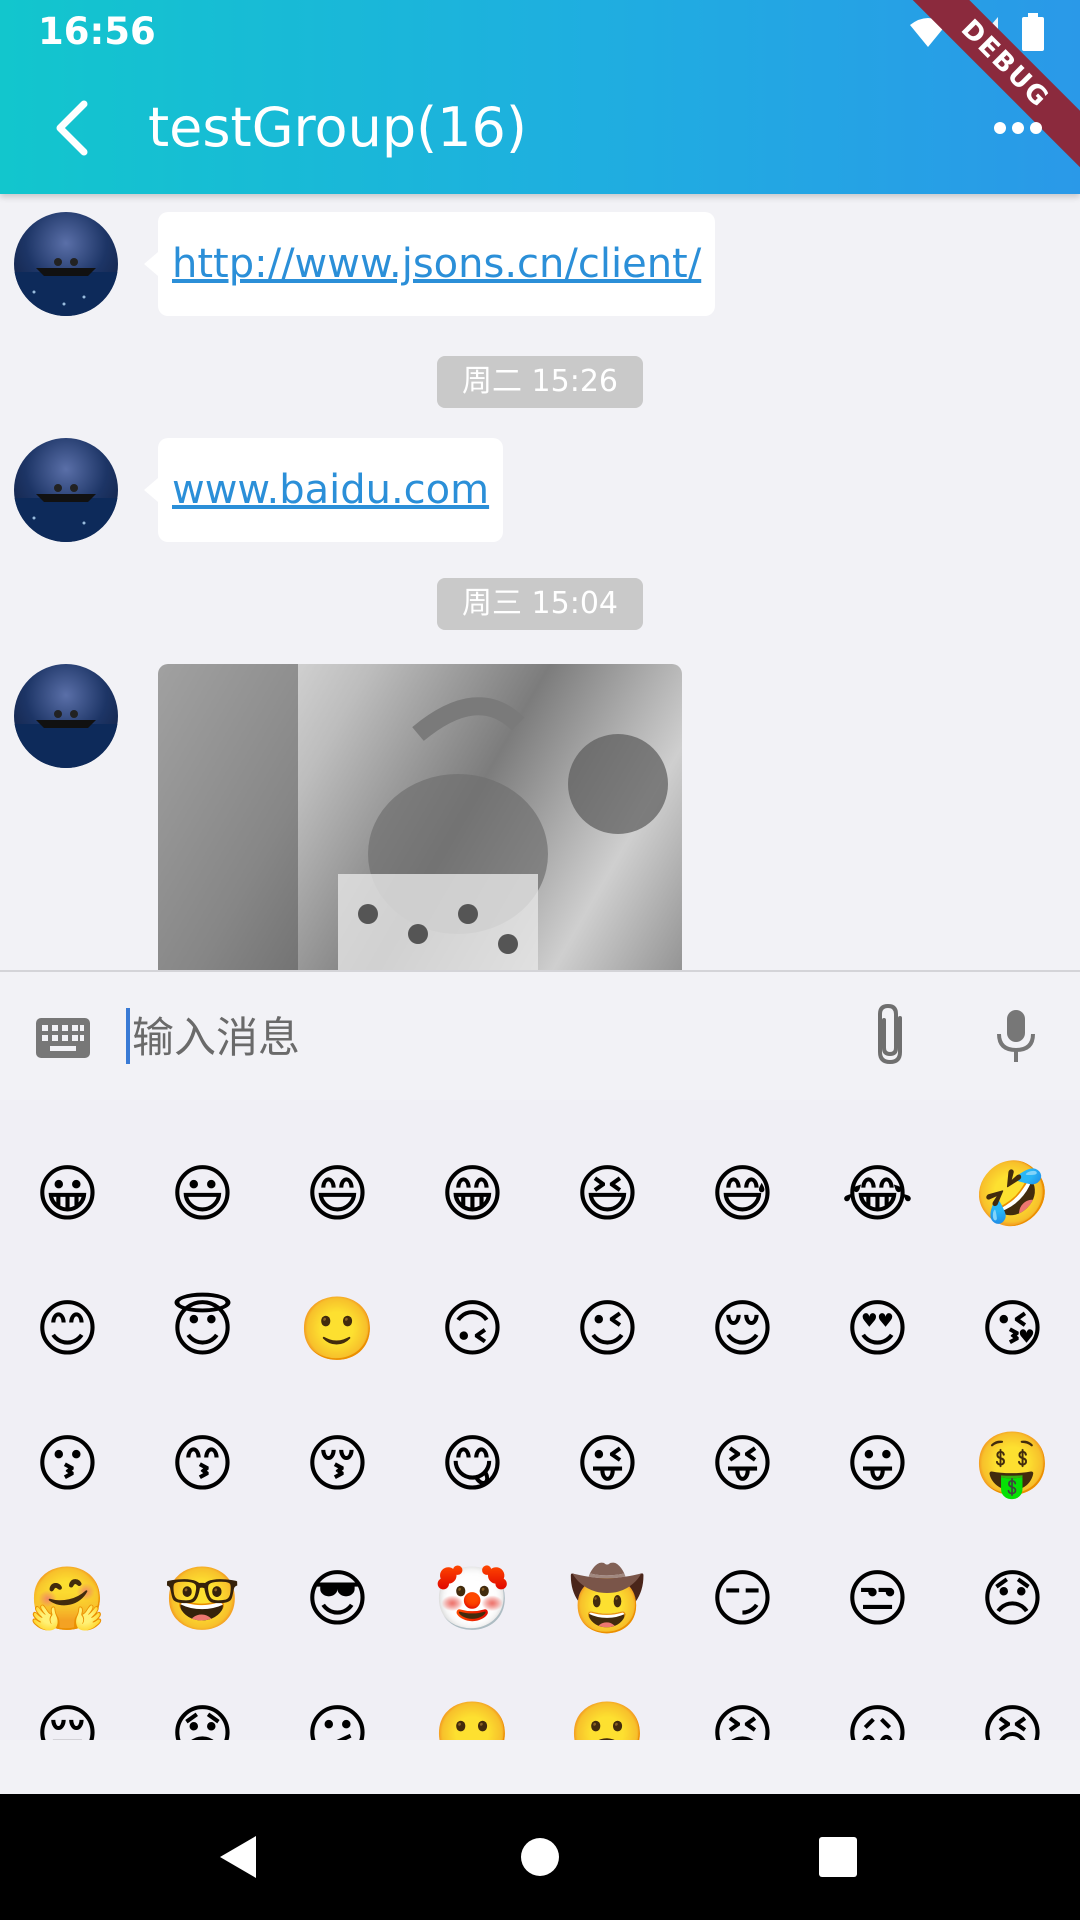 This screenshot has width=1080, height=1920. Describe the element at coordinates (482, 1037) in the screenshot. I see `message-input` at that location.